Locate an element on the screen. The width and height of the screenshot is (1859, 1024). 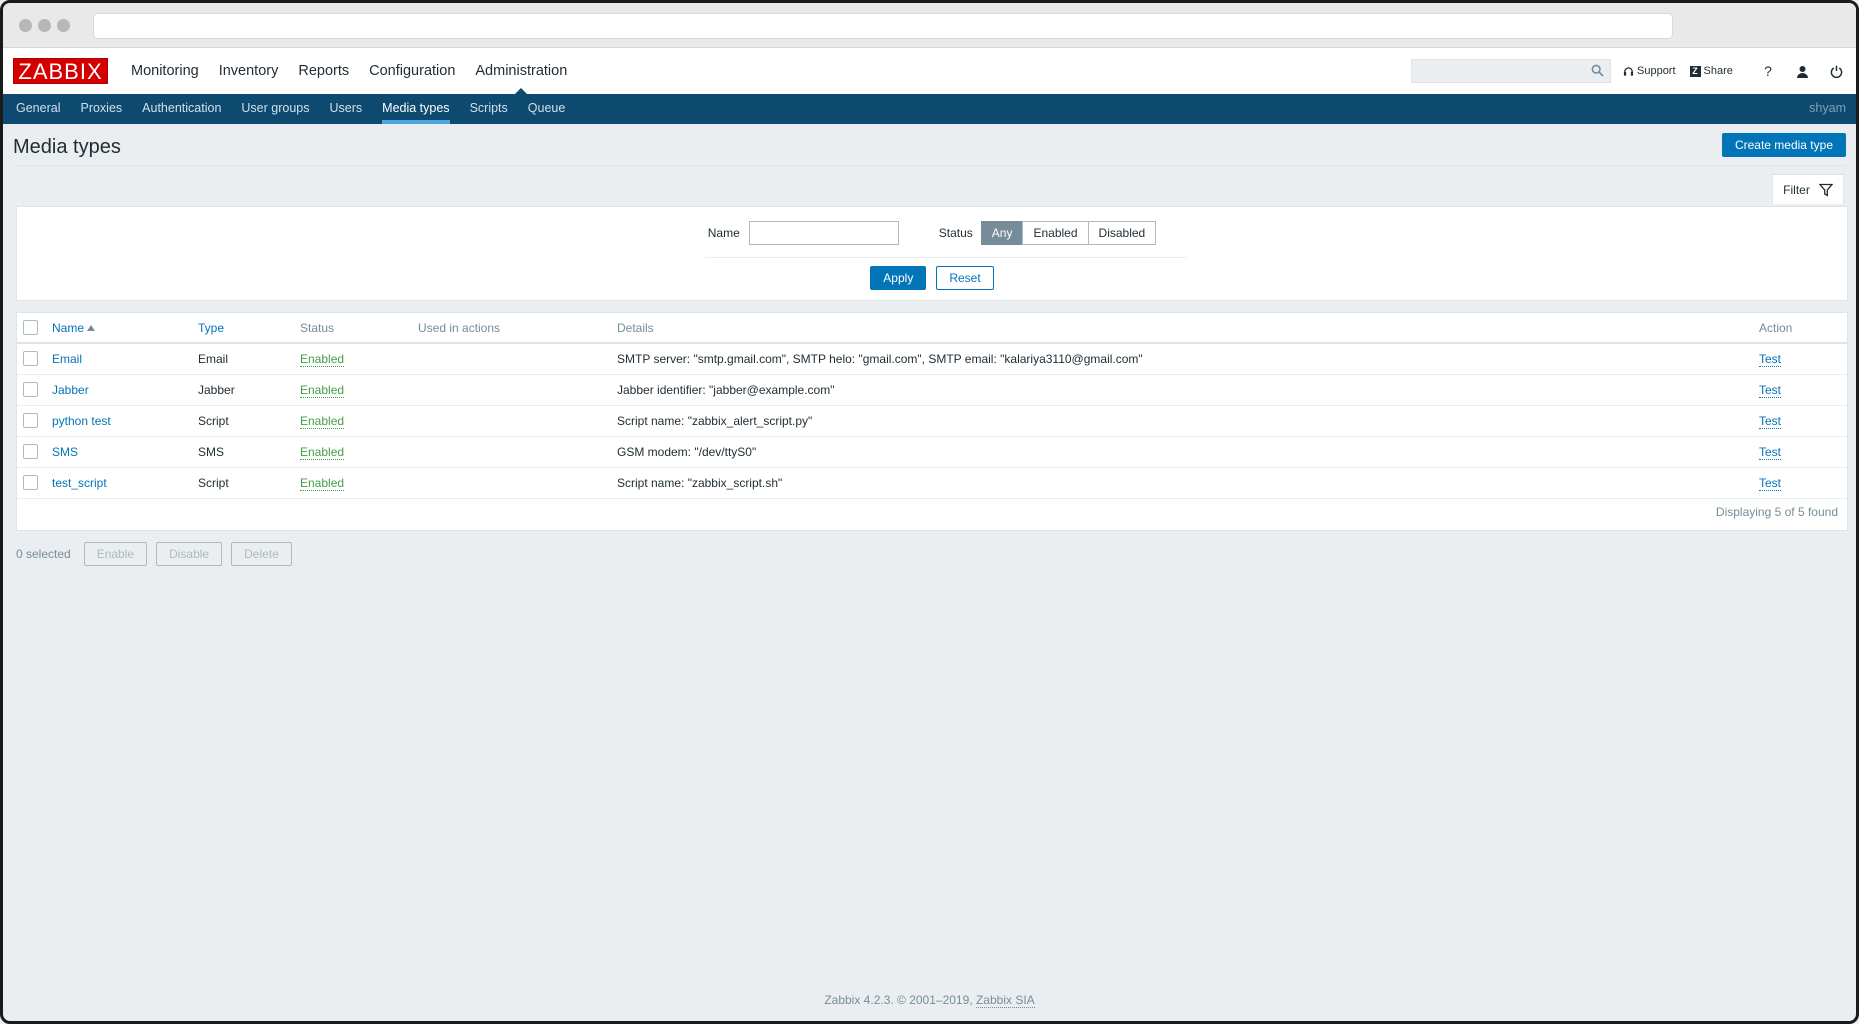
apply-button: Apply is located at coordinates (898, 278).